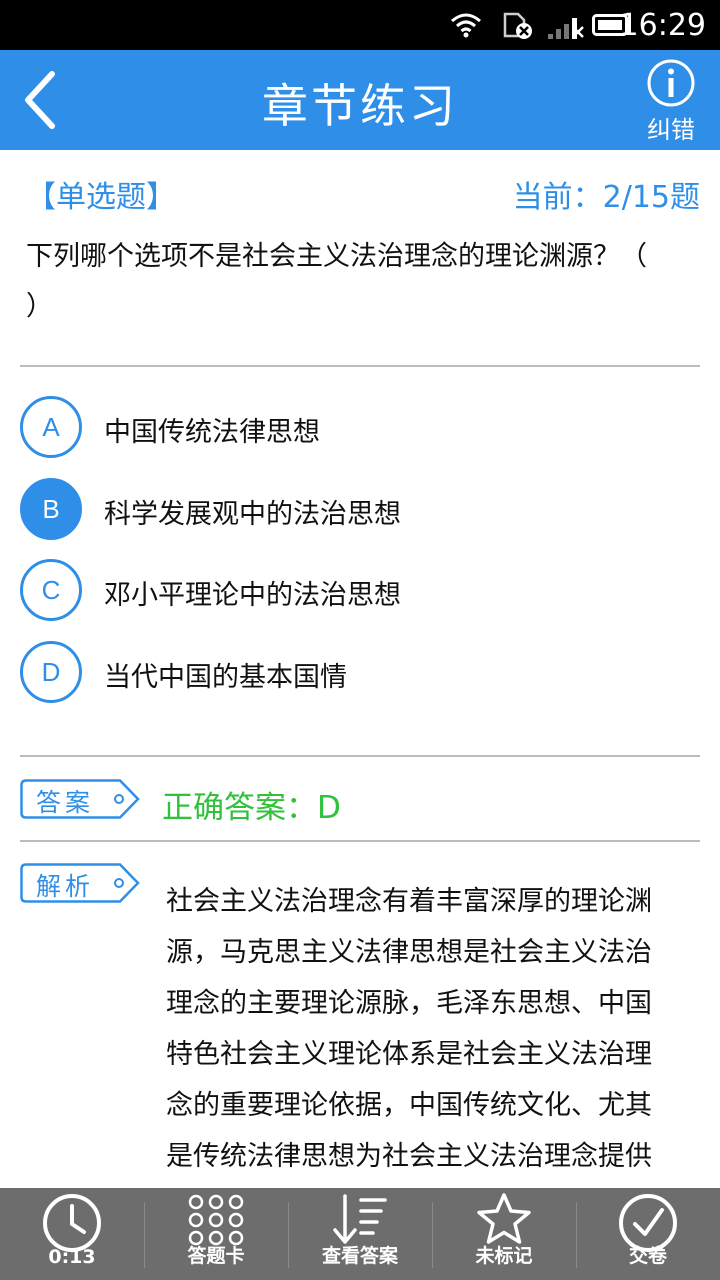  I want to click on answer-card-button: 答题卡, so click(216, 1234).